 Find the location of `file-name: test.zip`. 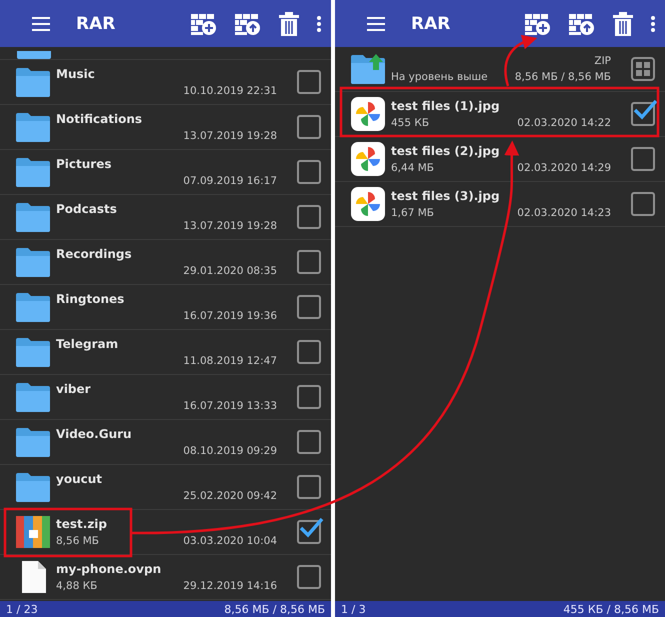

file-name: test.zip is located at coordinates (173, 524).